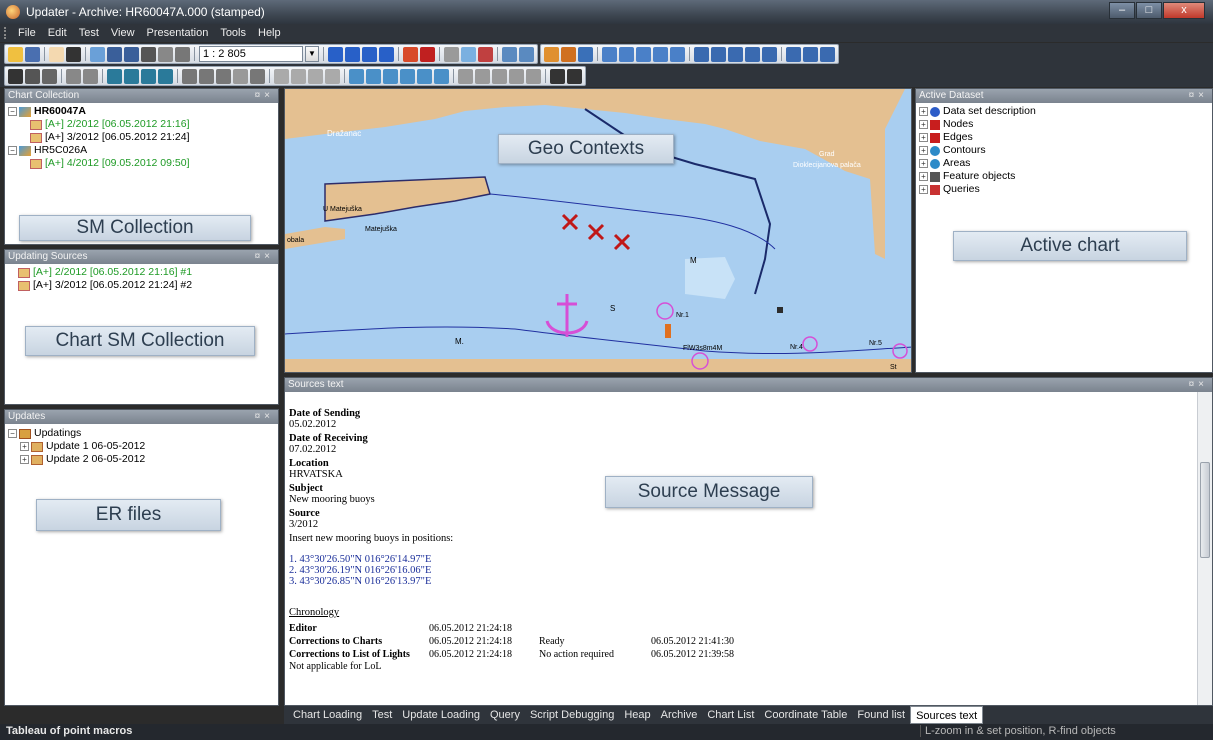  Describe the element at coordinates (123, 33) in the screenshot. I see `menu-view: View` at that location.